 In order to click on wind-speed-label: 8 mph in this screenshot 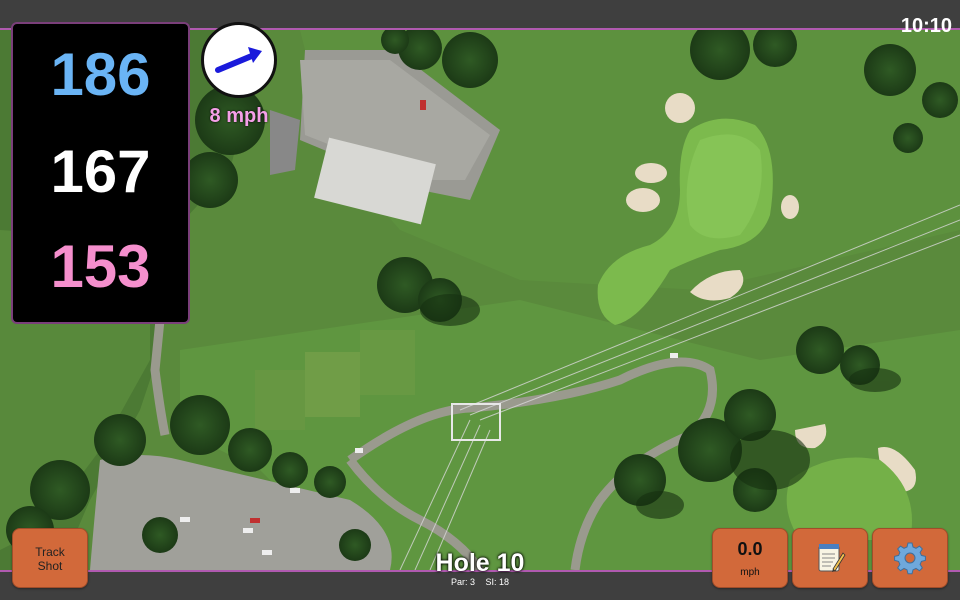, I will do `click(239, 116)`.